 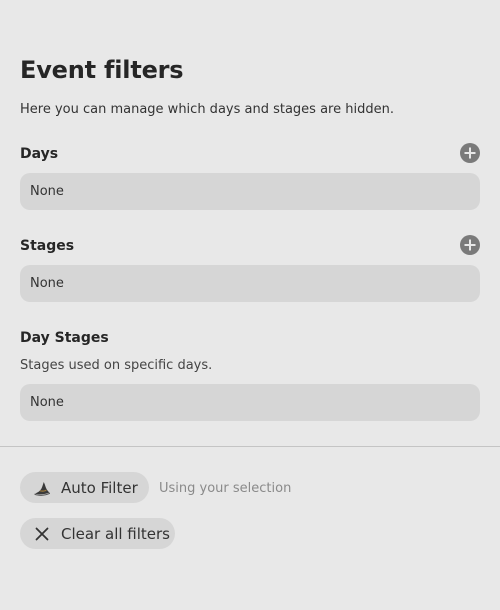 What do you see at coordinates (47, 283) in the screenshot?
I see `stages-value: None` at bounding box center [47, 283].